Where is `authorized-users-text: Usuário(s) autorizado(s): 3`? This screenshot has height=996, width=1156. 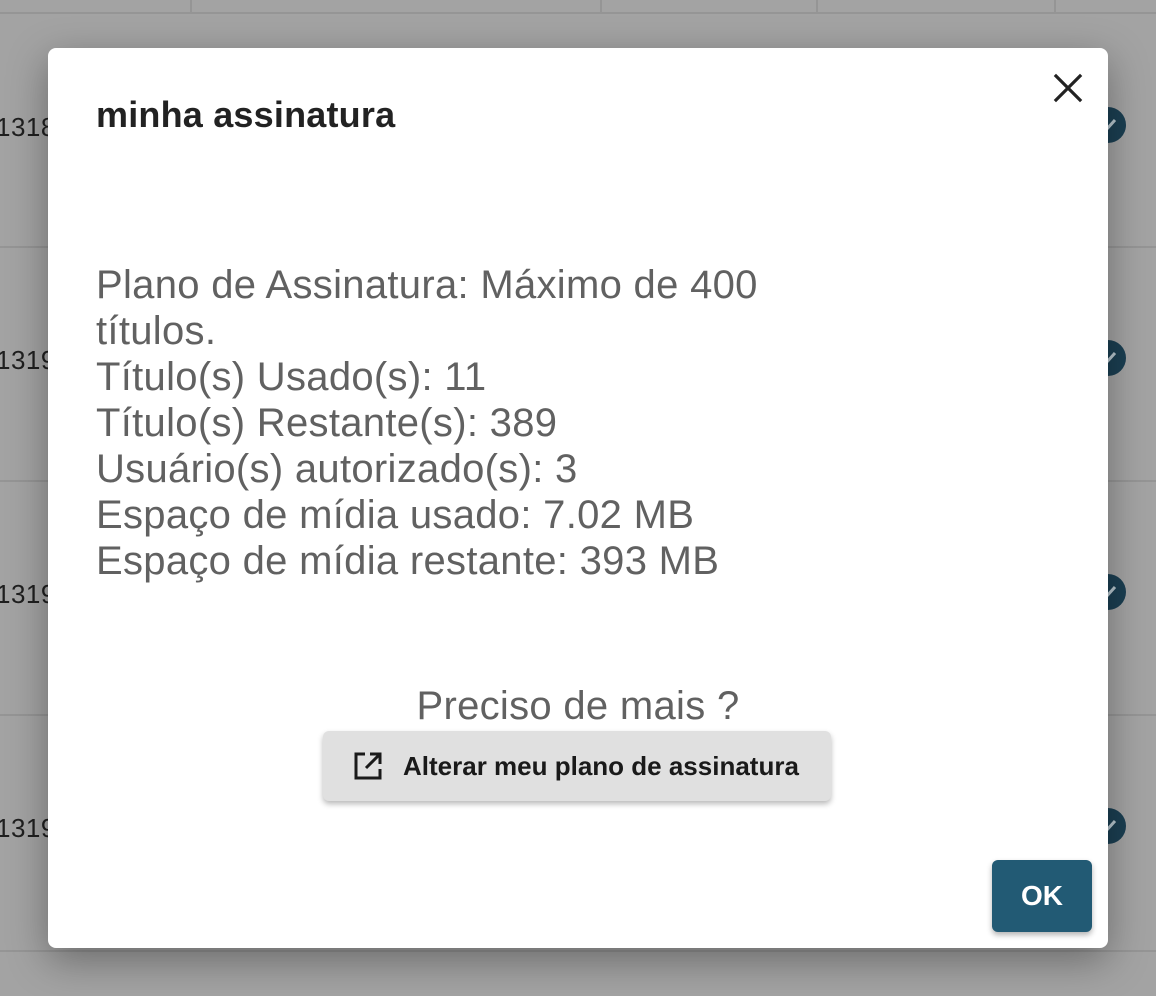
authorized-users-text: Usuário(s) autorizado(s): 3 is located at coordinates (337, 469).